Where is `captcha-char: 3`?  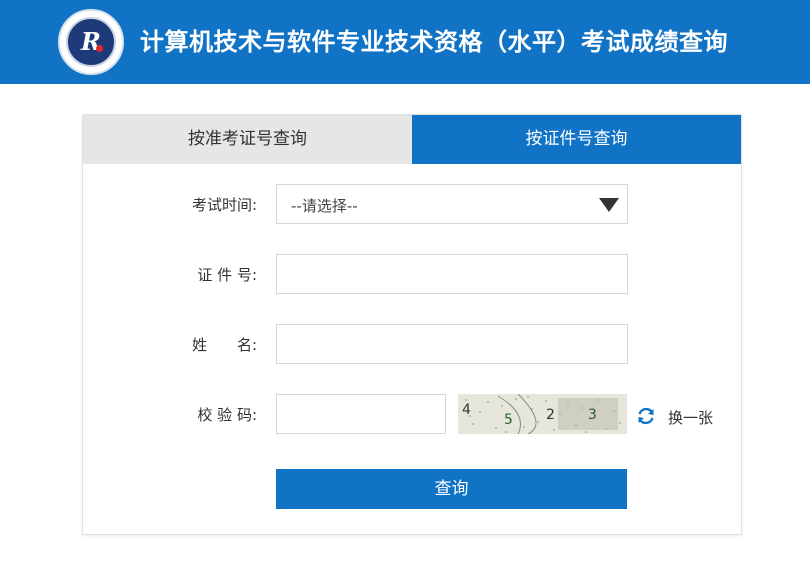
captcha-char: 3 is located at coordinates (592, 415).